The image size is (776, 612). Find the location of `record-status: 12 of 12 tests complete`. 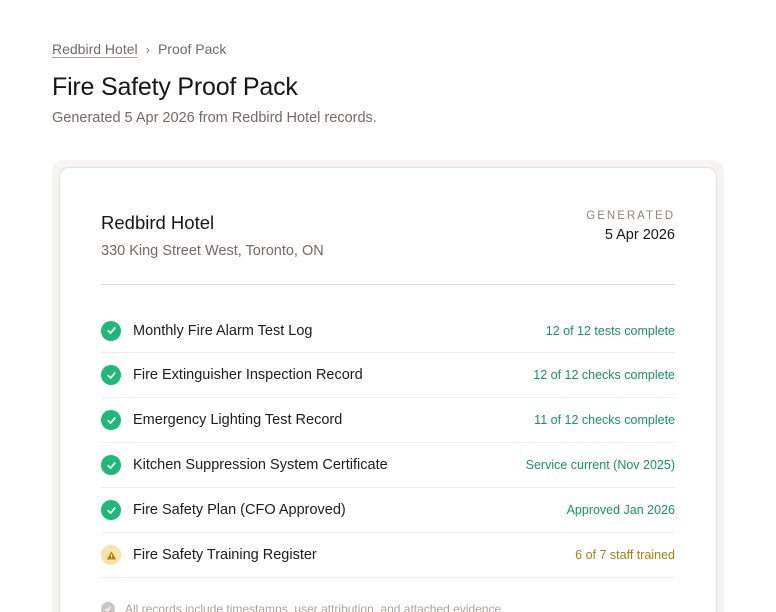

record-status: 12 of 12 tests complete is located at coordinates (610, 330).